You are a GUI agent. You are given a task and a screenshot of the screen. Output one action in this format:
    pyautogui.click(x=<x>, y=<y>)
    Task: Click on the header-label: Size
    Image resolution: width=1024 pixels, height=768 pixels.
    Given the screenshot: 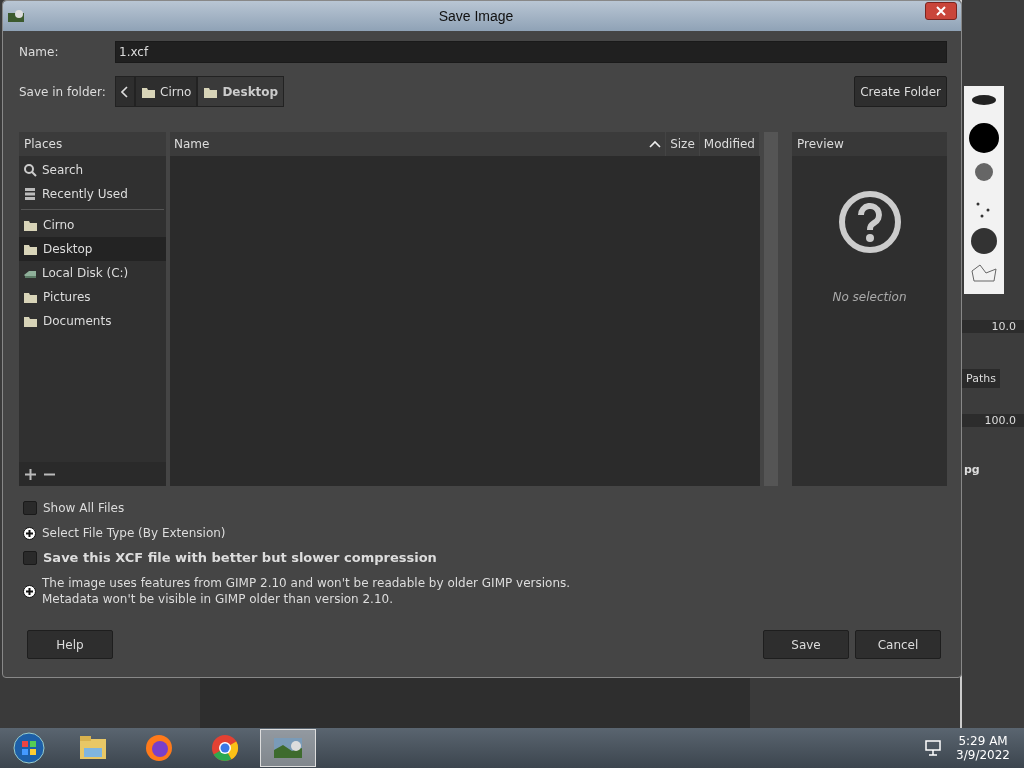 What is the action you would take?
    pyautogui.click(x=682, y=144)
    